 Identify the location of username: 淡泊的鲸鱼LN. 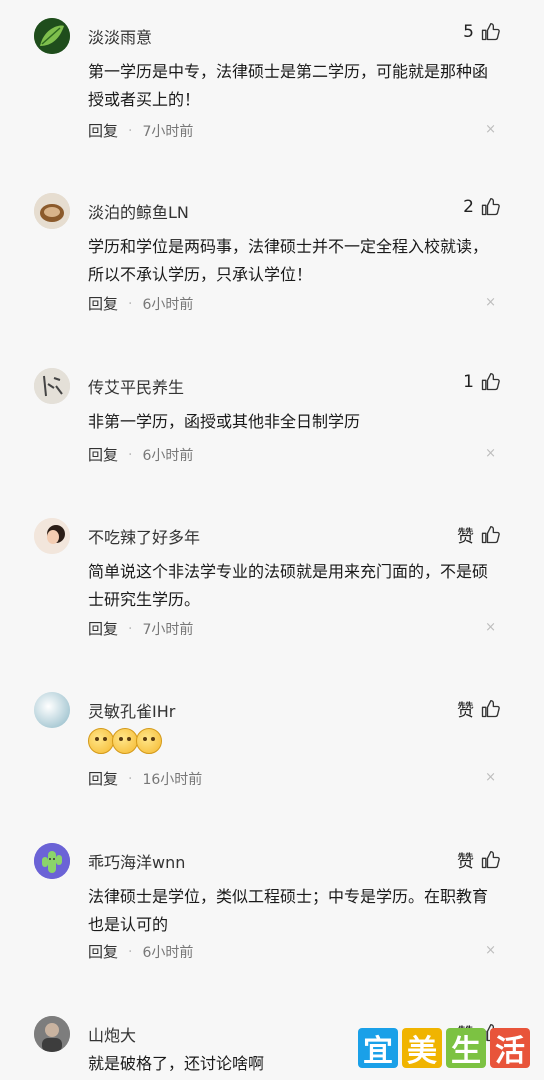
(138, 211).